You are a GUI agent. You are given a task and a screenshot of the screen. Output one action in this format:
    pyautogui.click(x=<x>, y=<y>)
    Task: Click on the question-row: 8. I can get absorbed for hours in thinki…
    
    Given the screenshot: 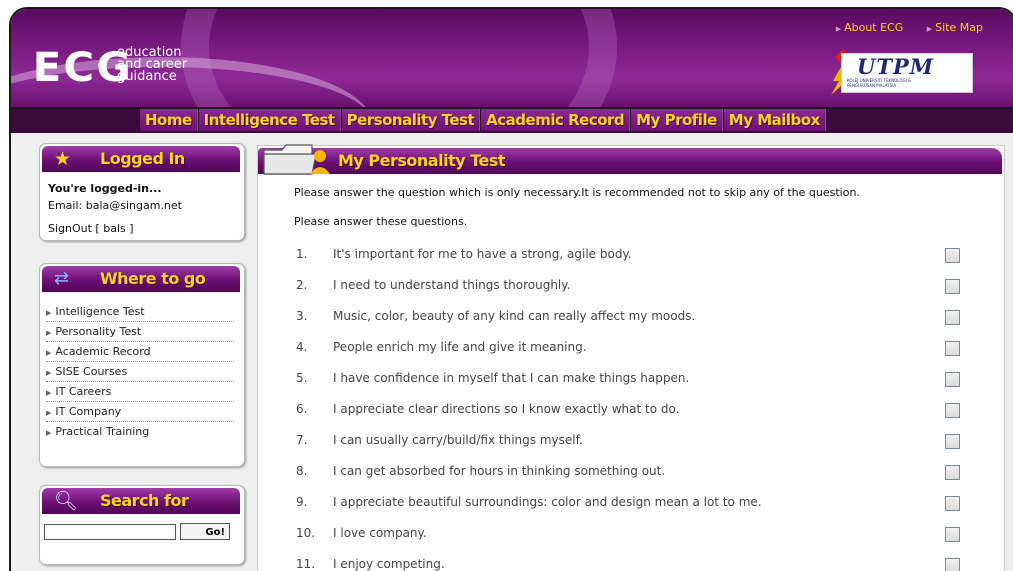 What is the action you would take?
    pyautogui.click(x=636, y=474)
    